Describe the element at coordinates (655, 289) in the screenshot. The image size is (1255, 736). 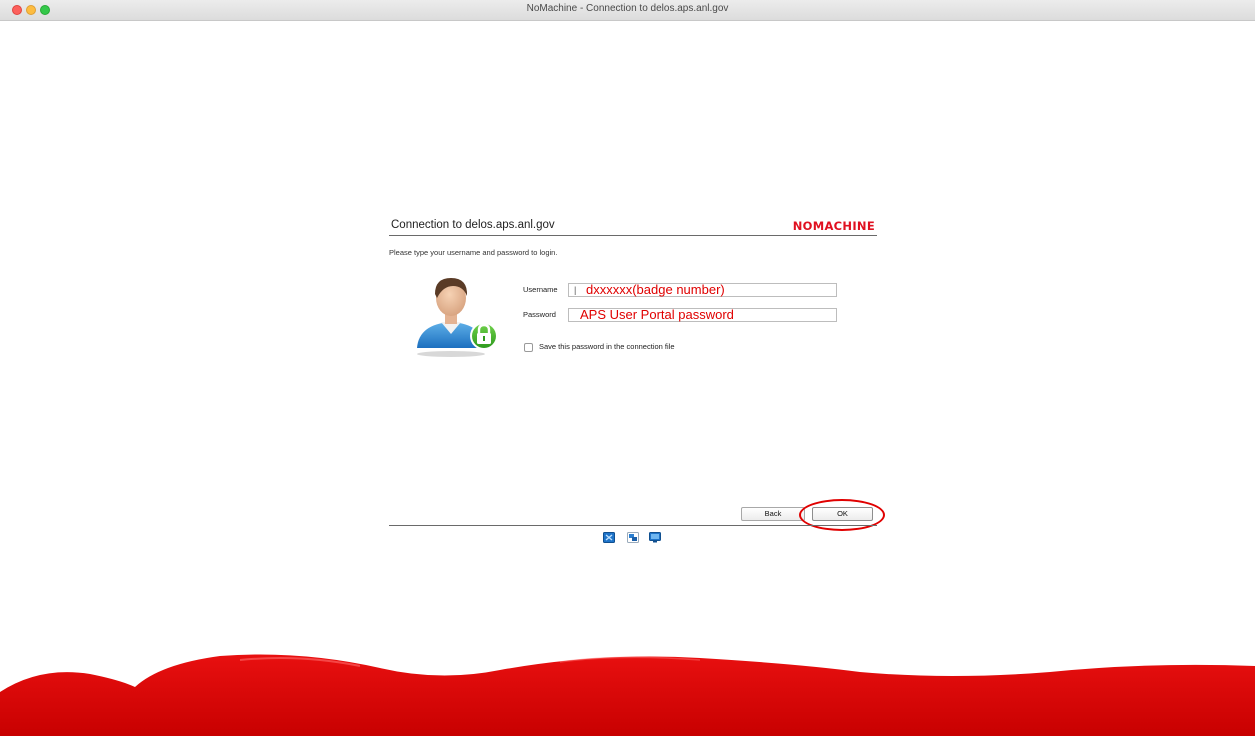
I see `username-value: dxxxxxx(badge number)` at that location.